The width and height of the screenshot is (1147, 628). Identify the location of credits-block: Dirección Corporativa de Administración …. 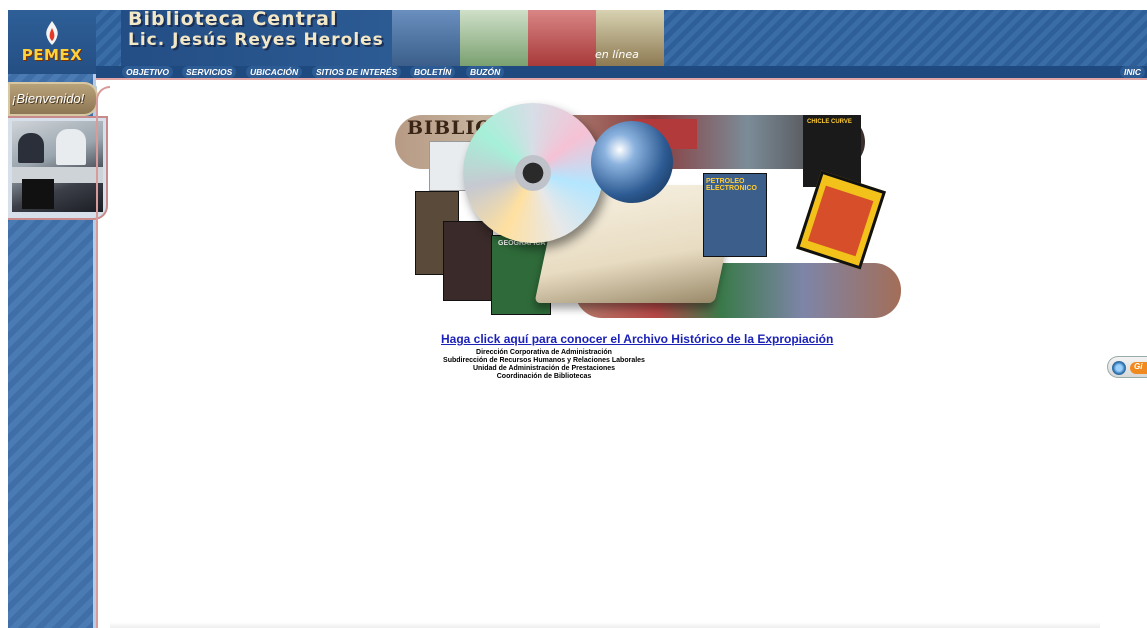
(544, 365).